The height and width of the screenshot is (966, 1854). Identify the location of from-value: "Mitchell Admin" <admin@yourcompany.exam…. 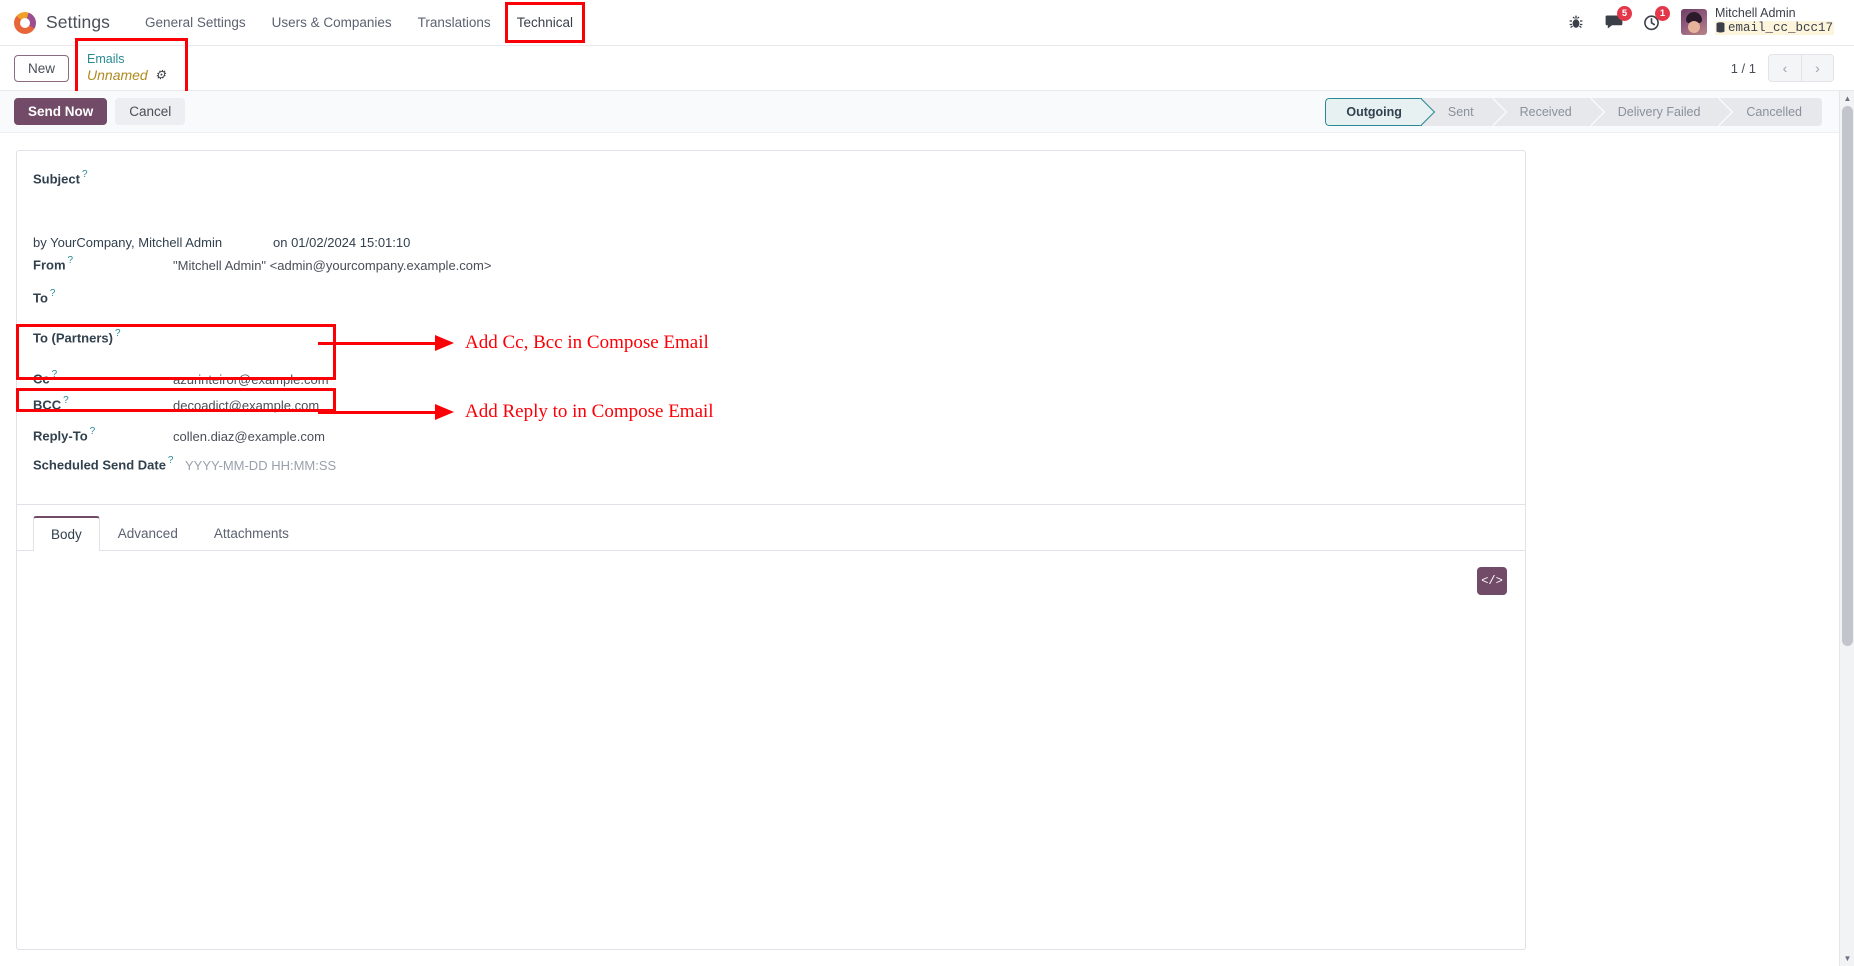
(841, 265).